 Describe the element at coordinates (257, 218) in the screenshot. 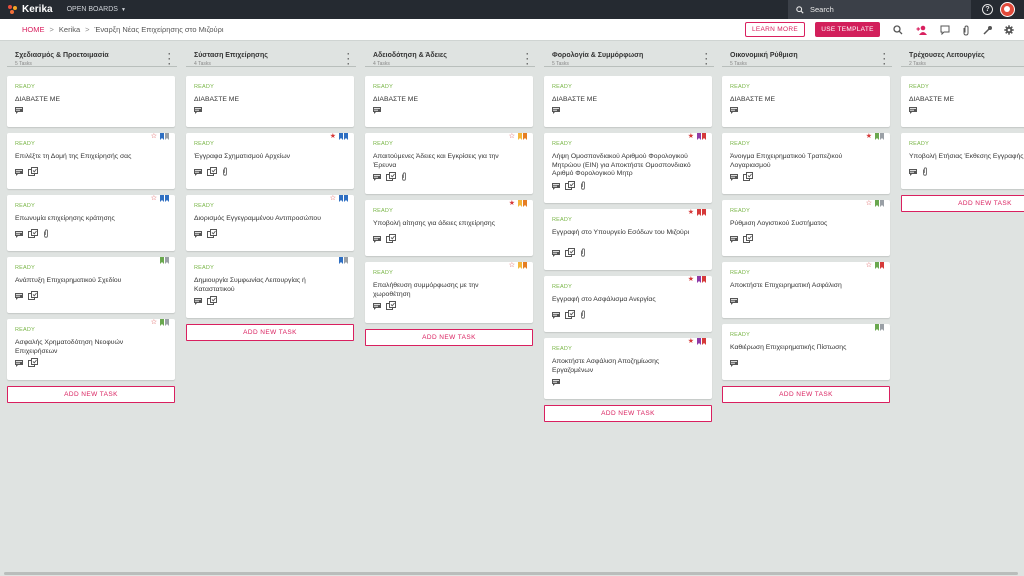

I see `task-title: Διορισμός Εγγεγραμμένου Αντιπροσώπου` at that location.